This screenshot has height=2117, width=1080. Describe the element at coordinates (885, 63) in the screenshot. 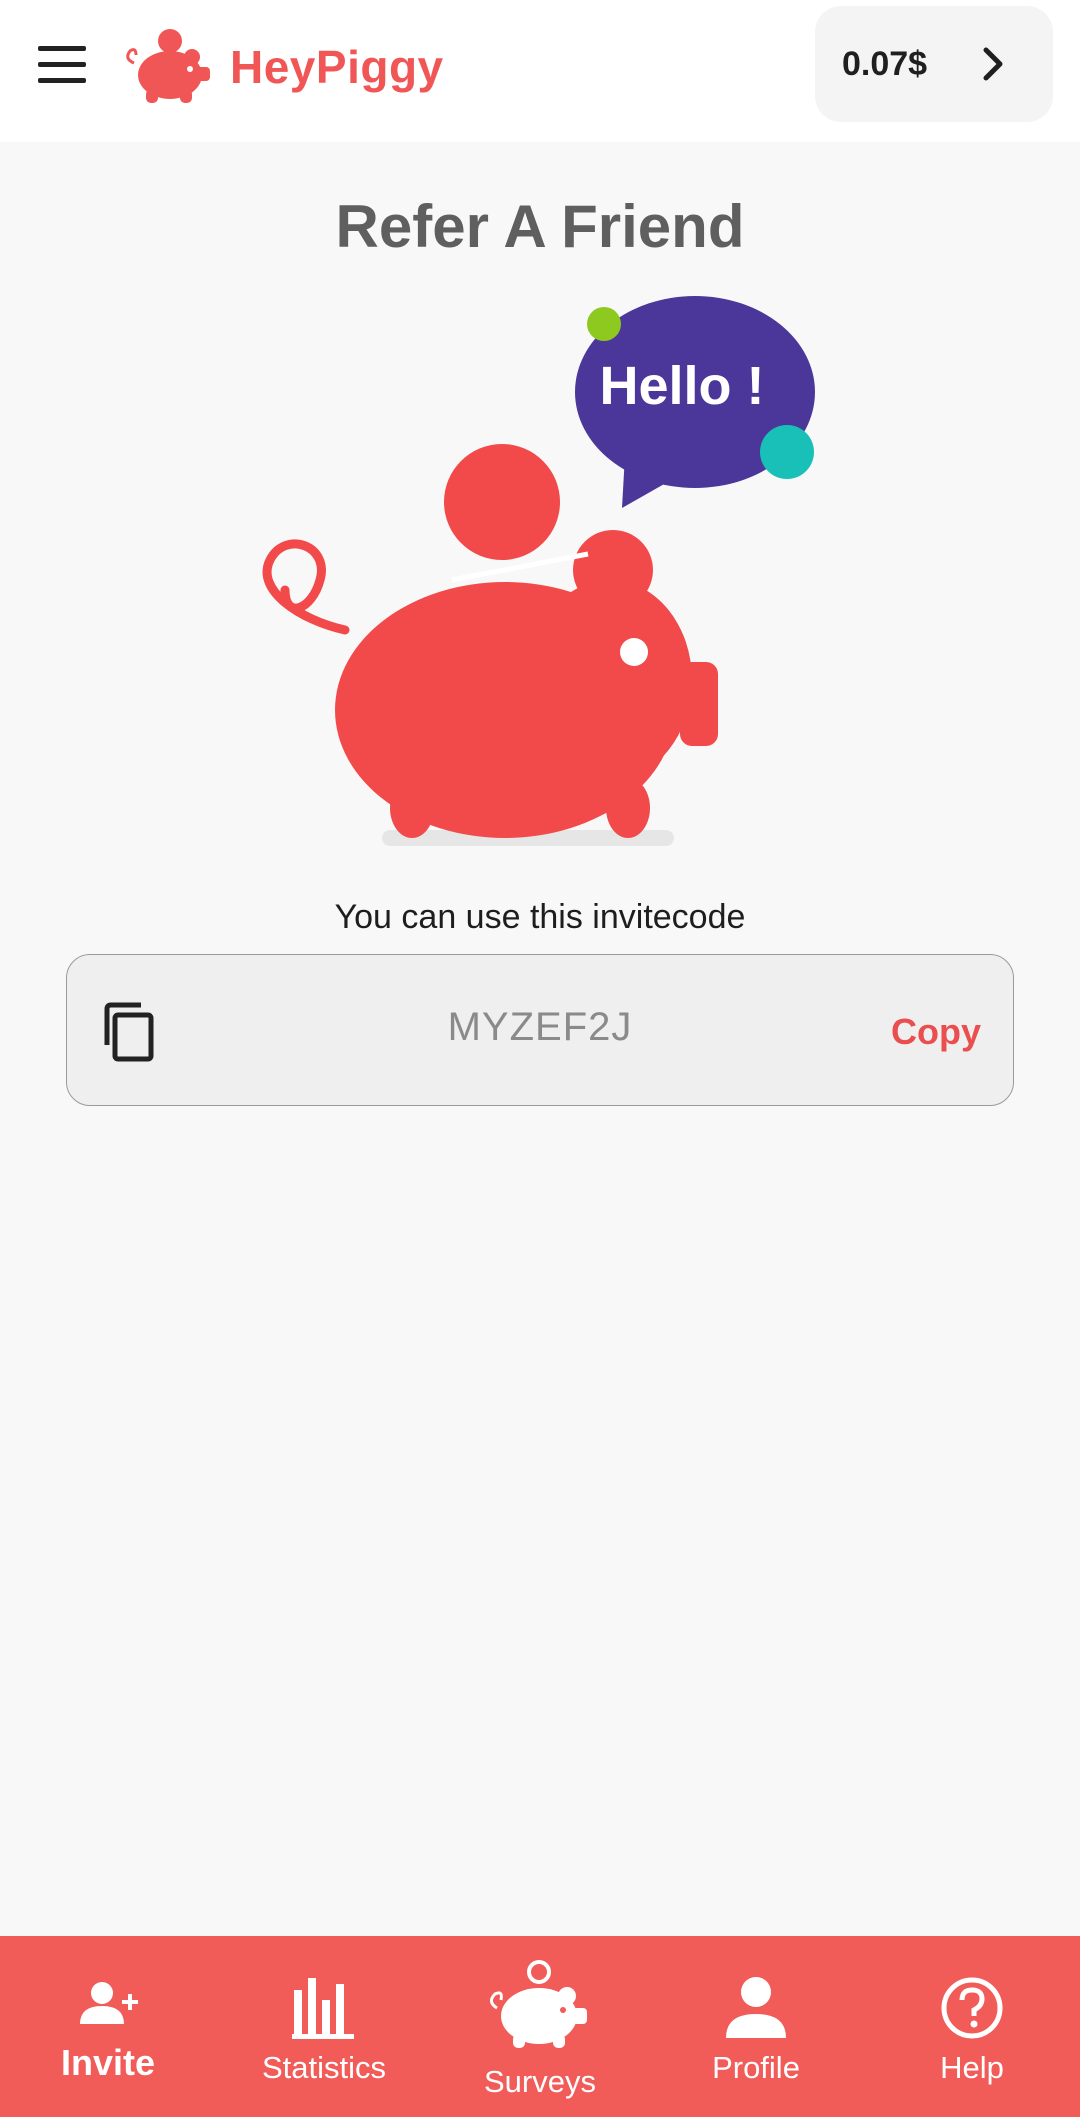

I see `balance-amount: 0.07$` at that location.